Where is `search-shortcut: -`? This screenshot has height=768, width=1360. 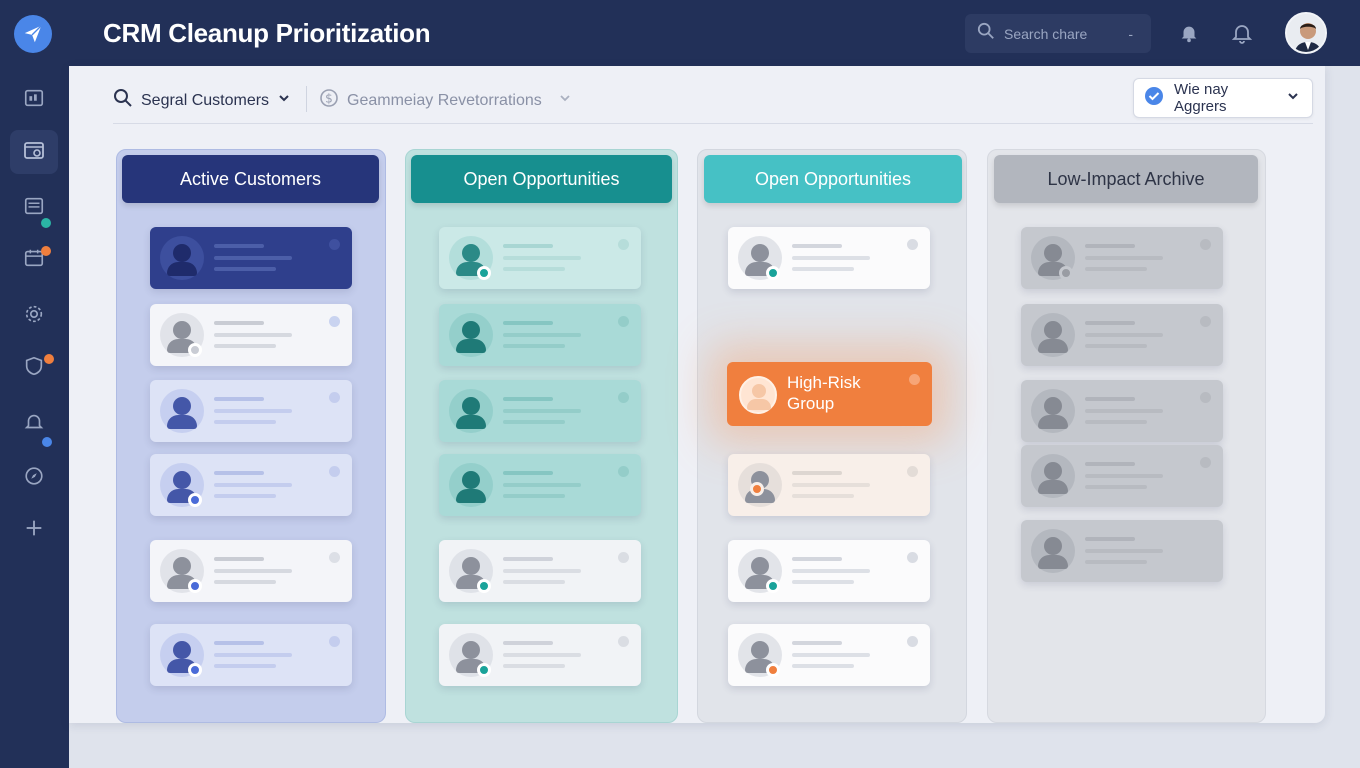
search-shortcut: - is located at coordinates (1130, 33).